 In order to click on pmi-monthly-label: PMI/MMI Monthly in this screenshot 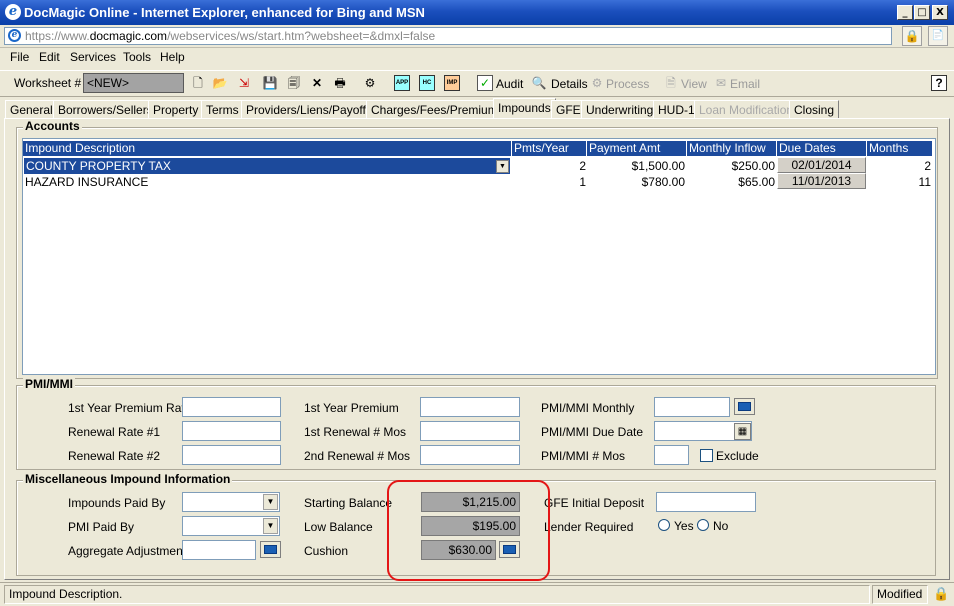, I will do `click(588, 408)`.